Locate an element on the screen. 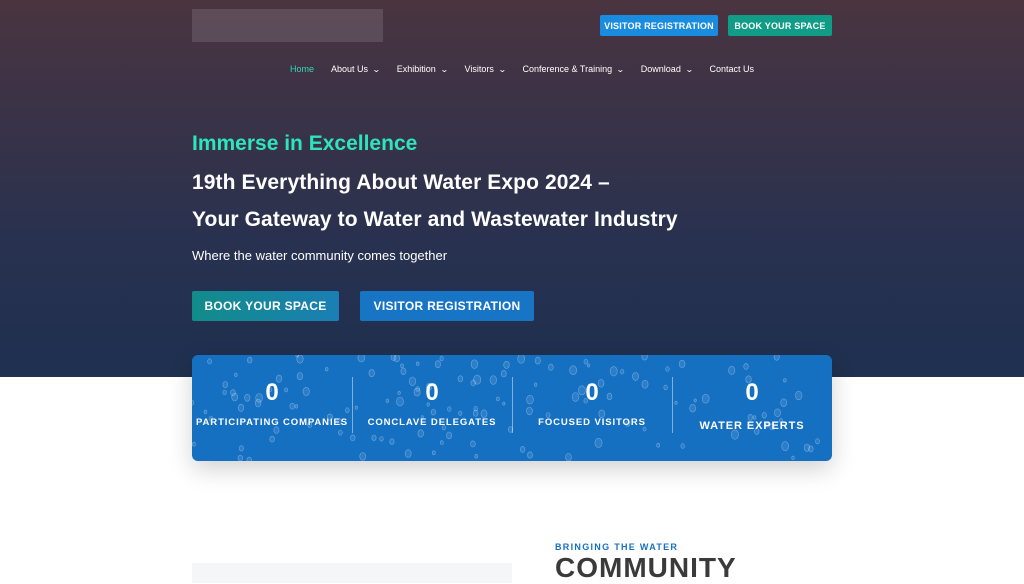  nav-item-label: Conference & Training is located at coordinates (567, 69).